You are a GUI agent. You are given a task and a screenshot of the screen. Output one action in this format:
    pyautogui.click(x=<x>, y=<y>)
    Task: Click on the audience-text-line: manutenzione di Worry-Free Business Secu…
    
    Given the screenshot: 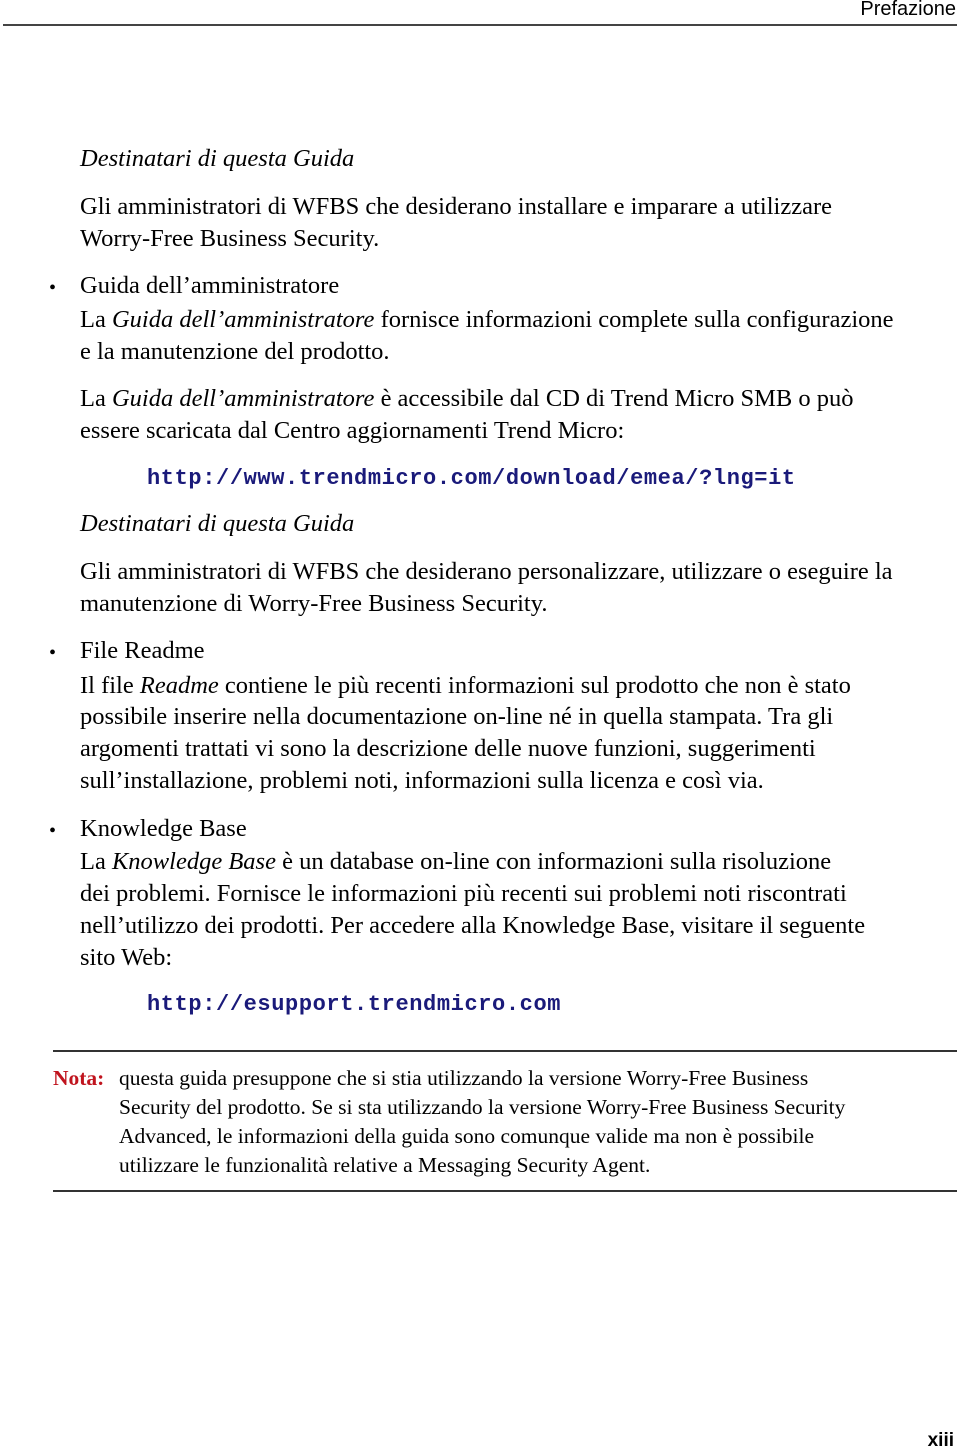 What is the action you would take?
    pyautogui.click(x=314, y=603)
    